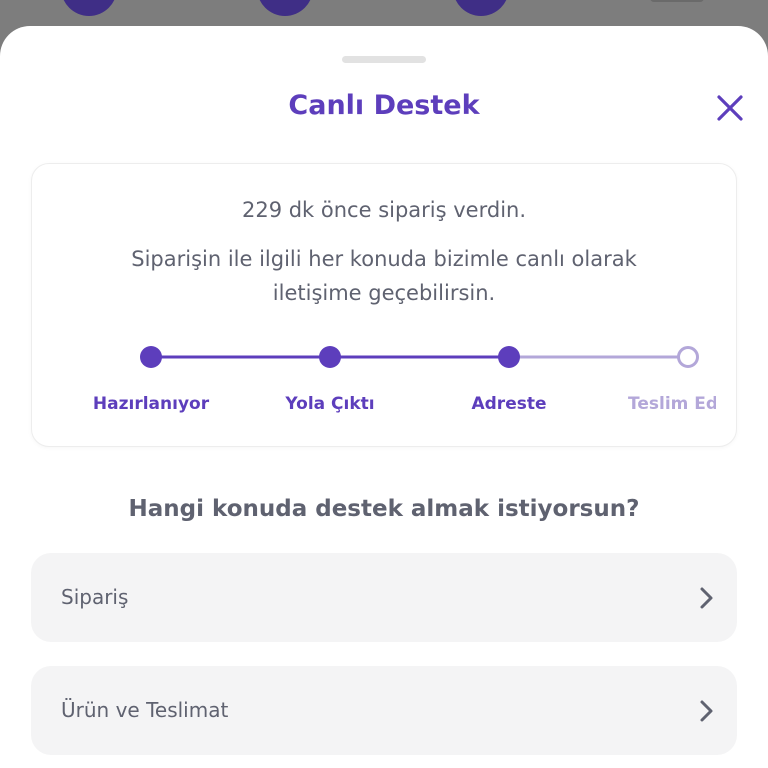  What do you see at coordinates (145, 710) in the screenshot?
I see `support-option-label: Ürün ve Teslimat` at bounding box center [145, 710].